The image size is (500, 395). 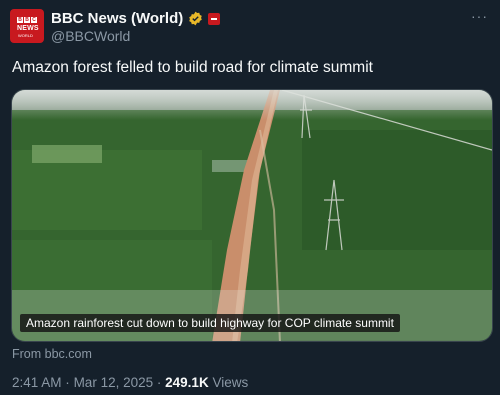 What do you see at coordinates (34, 20) in the screenshot?
I see `logo-letter: C` at bounding box center [34, 20].